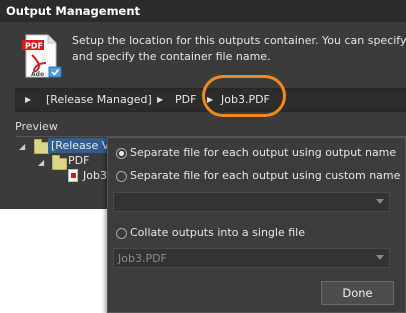 This screenshot has height=313, width=406. What do you see at coordinates (36, 126) in the screenshot?
I see `preview-label: Preview` at bounding box center [36, 126].